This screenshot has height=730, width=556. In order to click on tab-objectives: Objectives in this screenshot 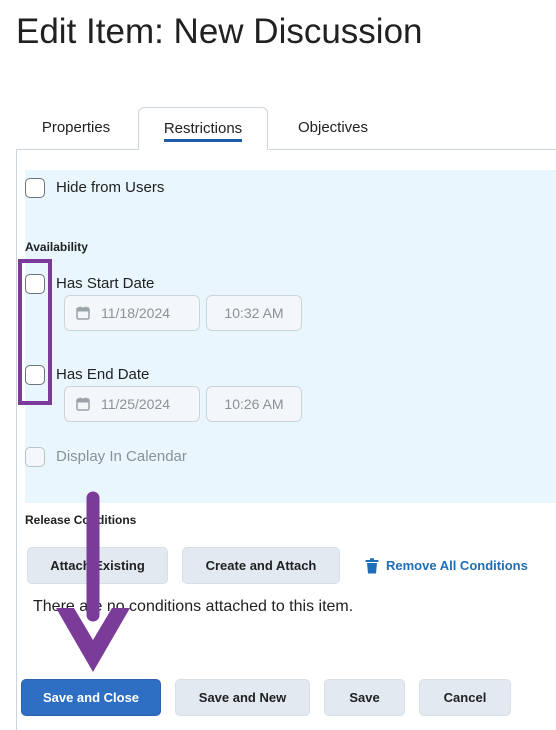, I will do `click(333, 128)`.